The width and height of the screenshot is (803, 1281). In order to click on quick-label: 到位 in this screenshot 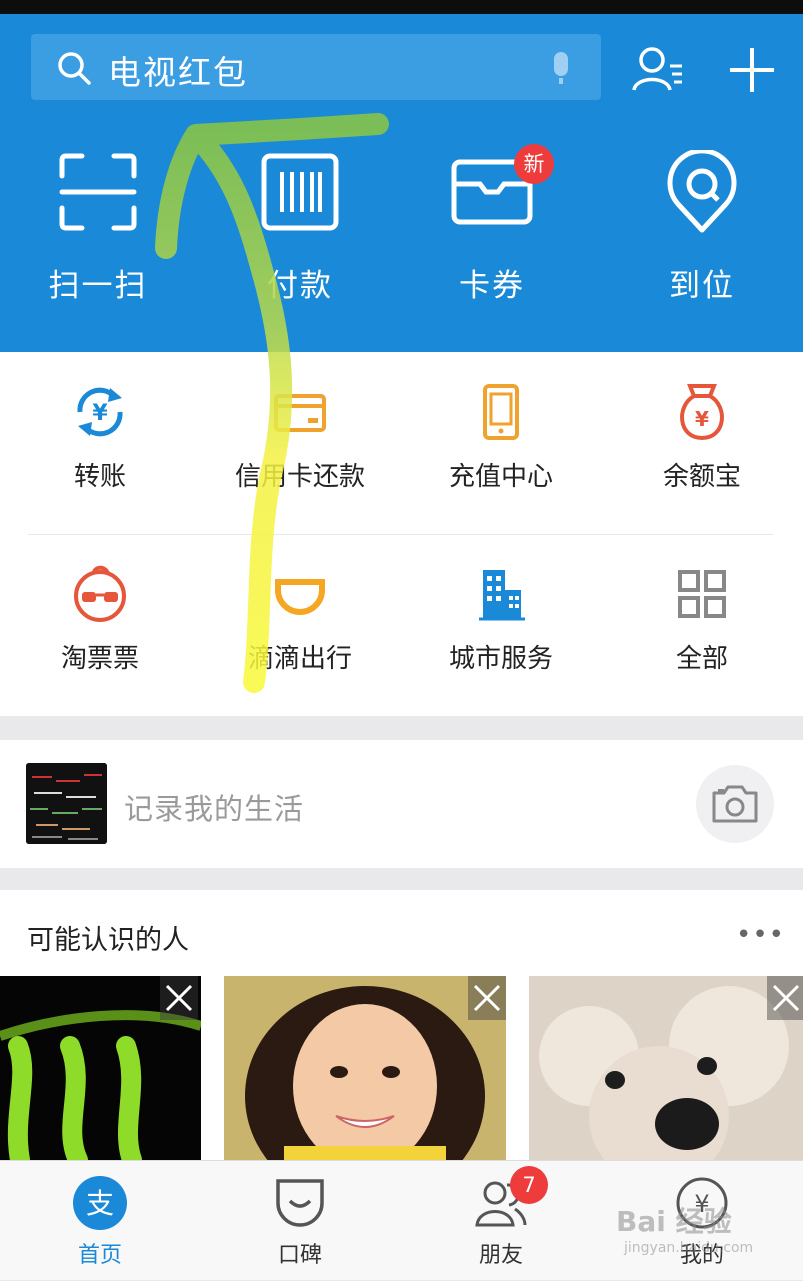, I will do `click(702, 286)`.